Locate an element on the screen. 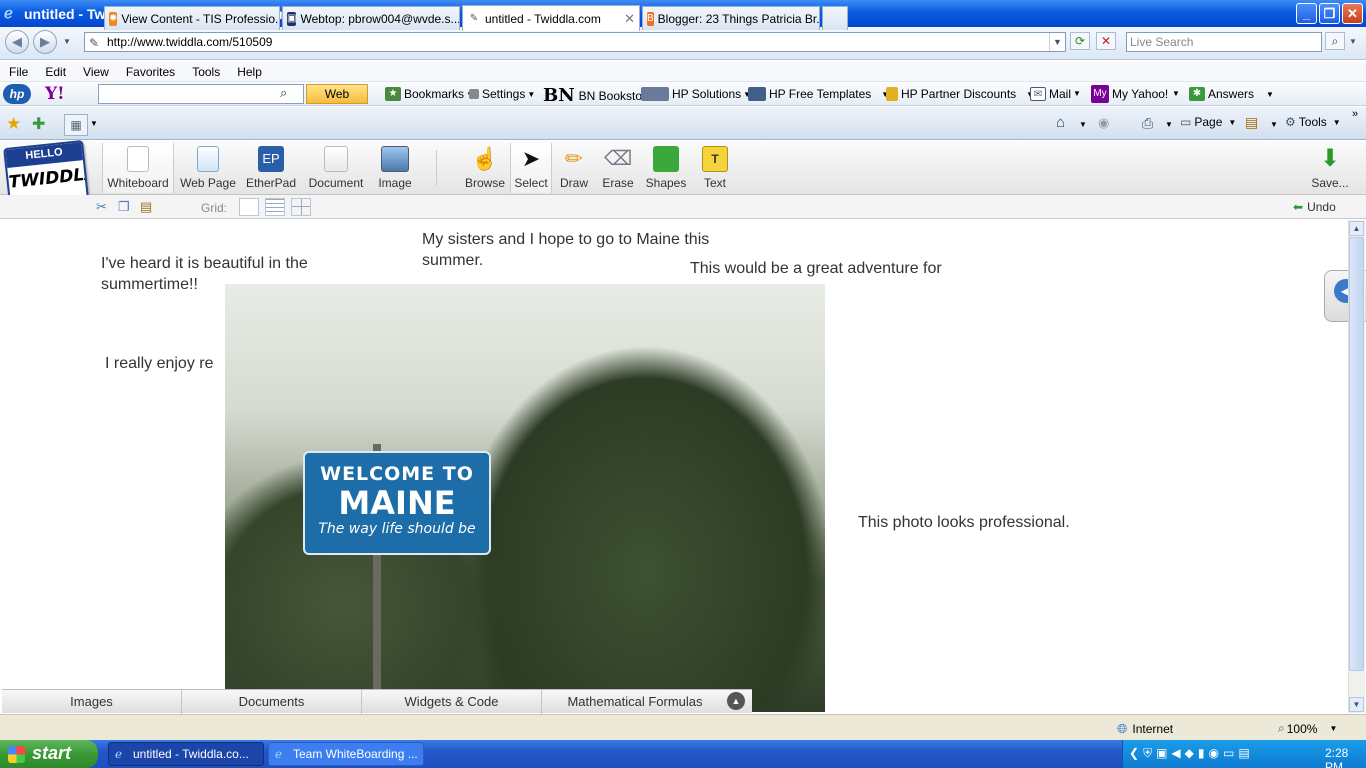 The image size is (1366, 768). expand-panel-icon: ▲ is located at coordinates (736, 701).